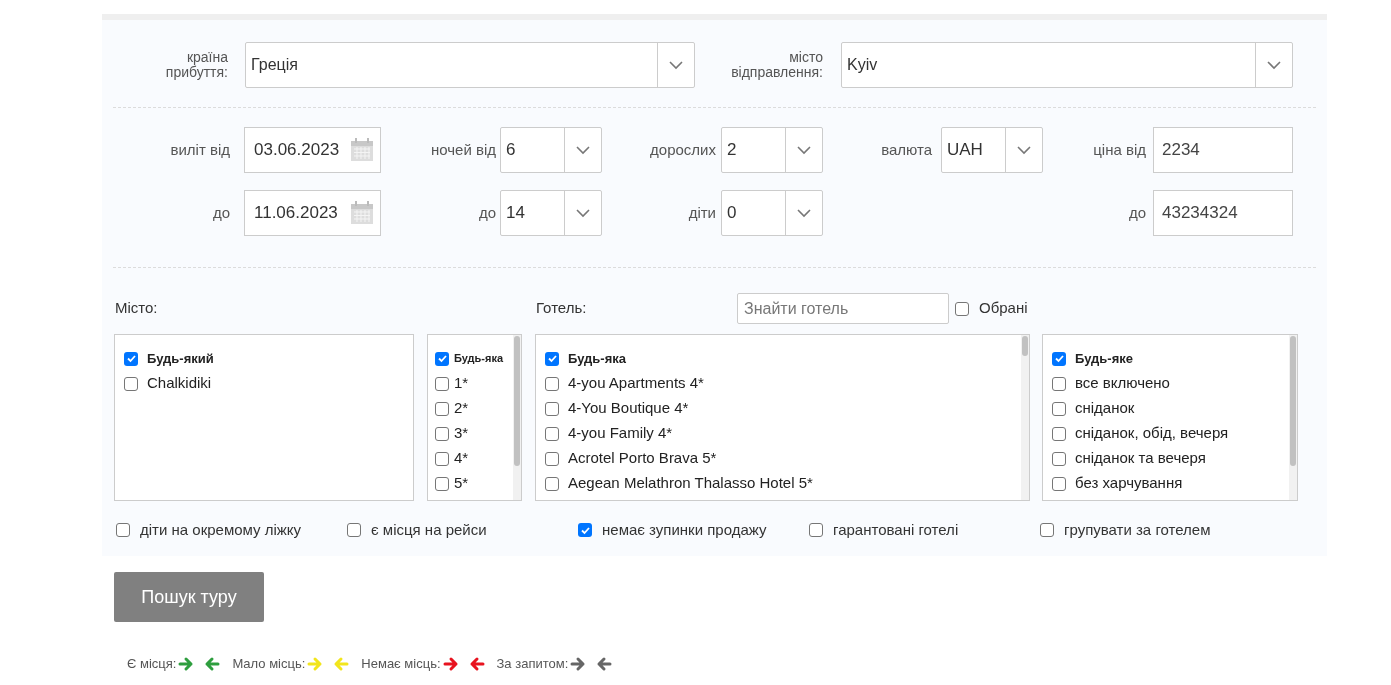 Image resolution: width=1391 pixels, height=685 pixels. Describe the element at coordinates (461, 458) in the screenshot. I see `checkbox-label: 4*` at that location.